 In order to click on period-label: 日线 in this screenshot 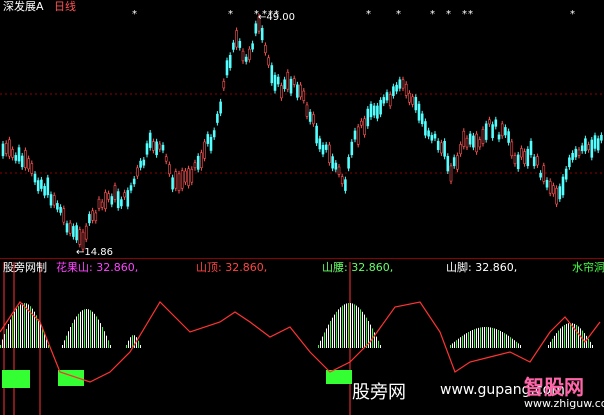, I will do `click(65, 6)`.